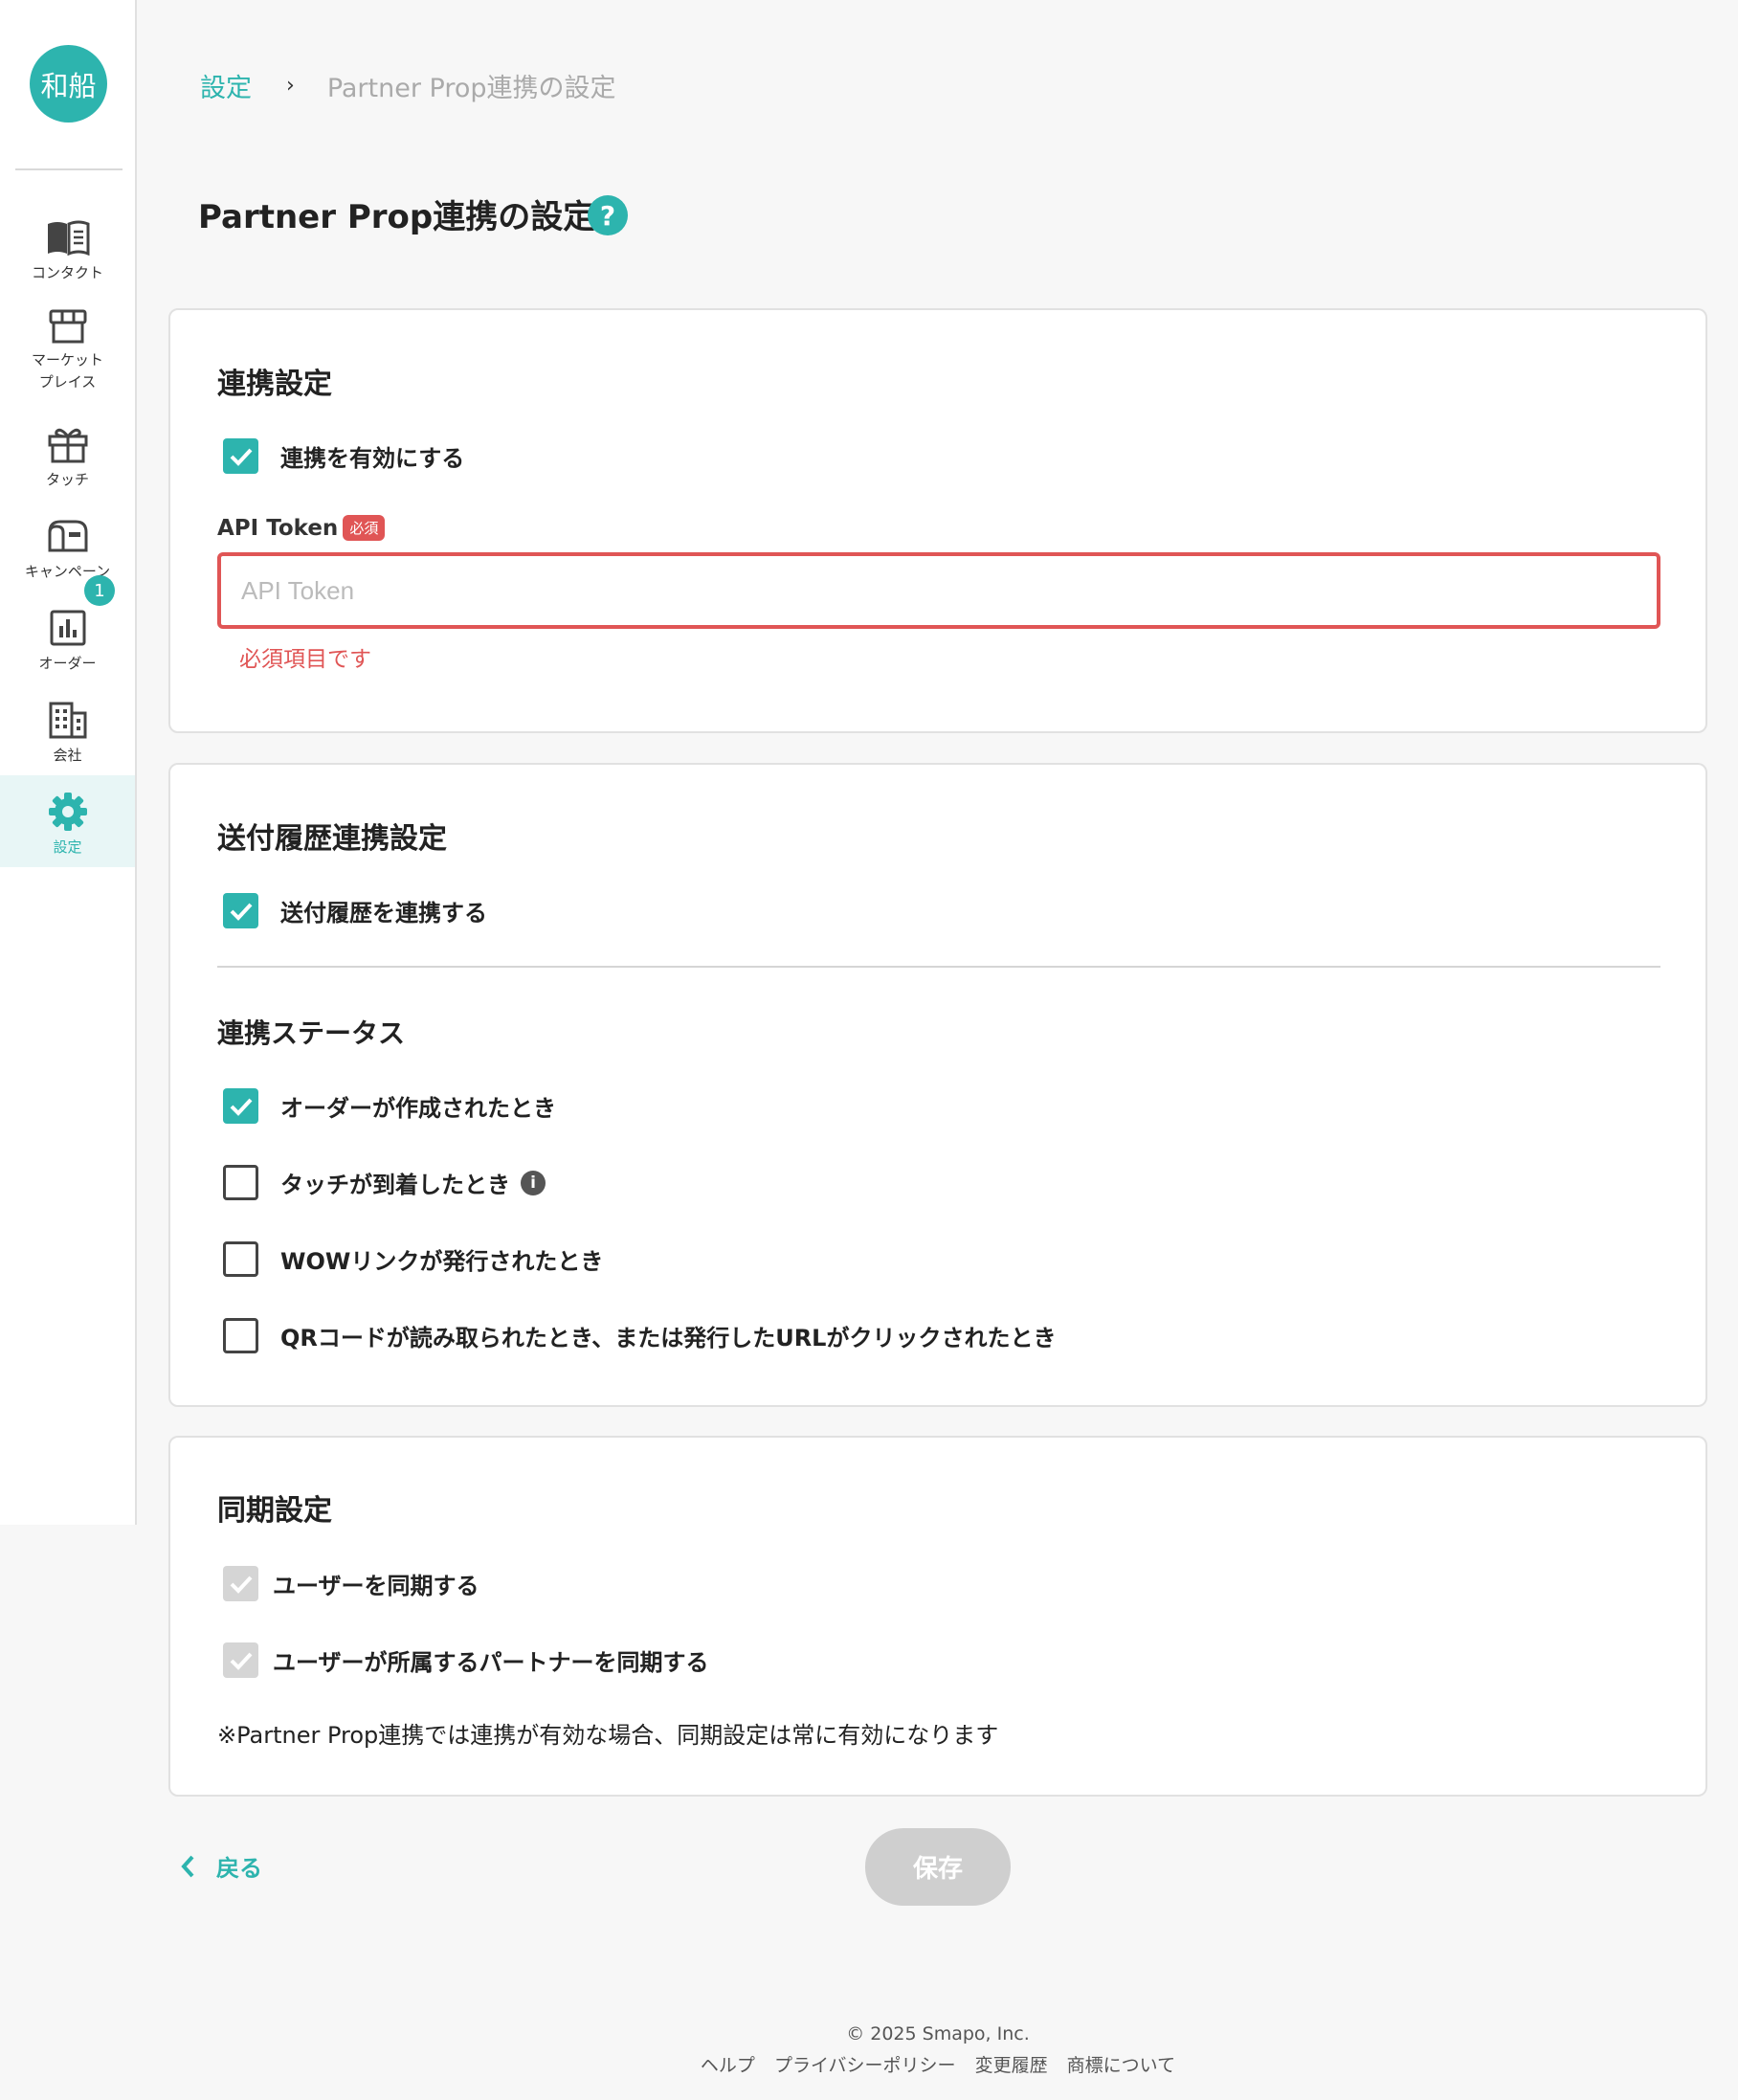 This screenshot has height=2100, width=1738. What do you see at coordinates (67, 479) in the screenshot?
I see `sidebar-item-label: タッチ` at bounding box center [67, 479].